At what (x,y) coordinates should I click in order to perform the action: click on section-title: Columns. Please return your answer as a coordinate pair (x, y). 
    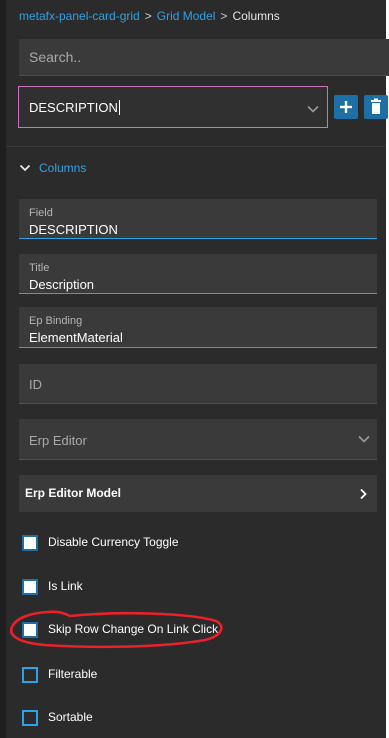
    Looking at the image, I should click on (63, 168).